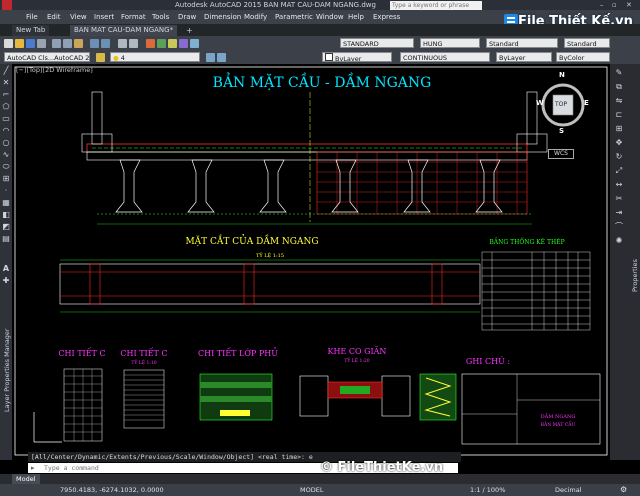 The width and height of the screenshot is (640, 496). I want to click on maximize-icon: ▫, so click(614, 5).